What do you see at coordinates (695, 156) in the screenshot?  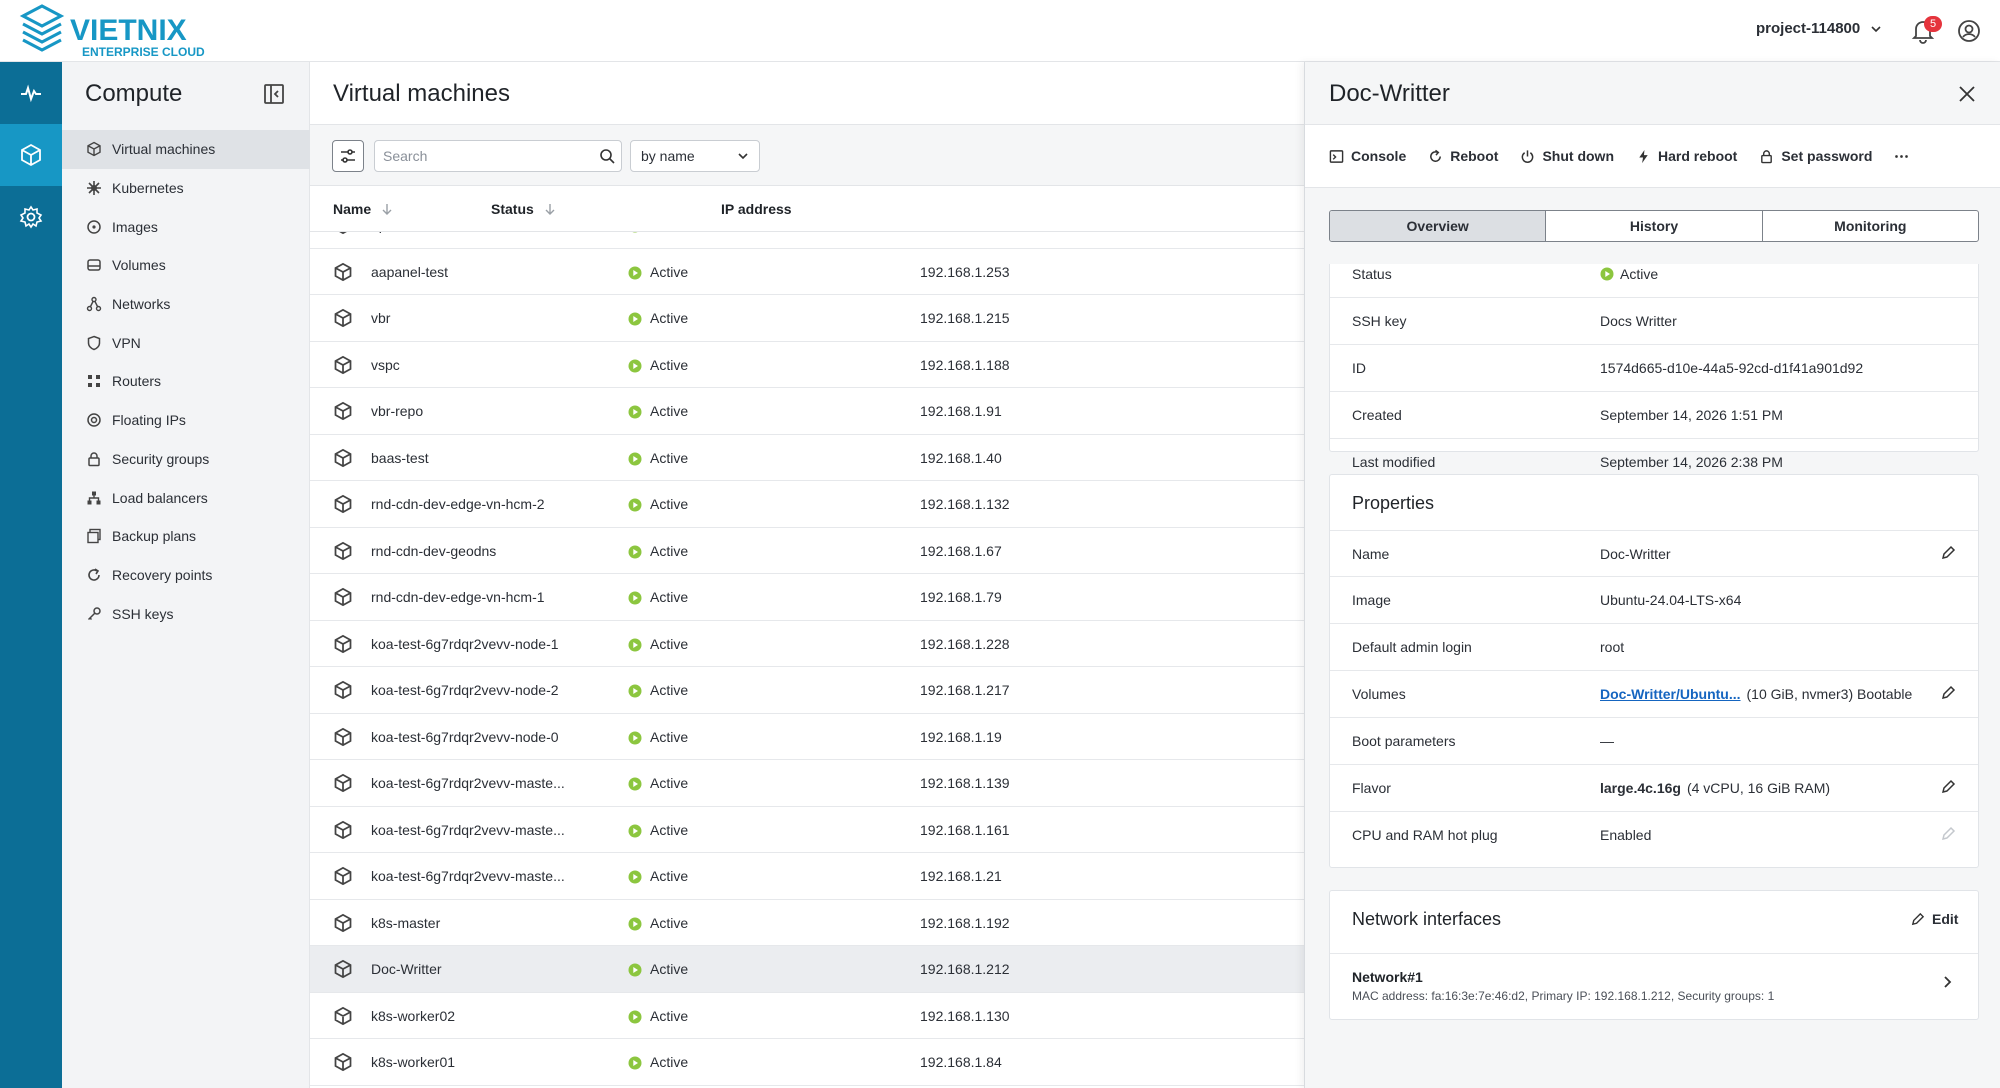 I see `sort-select: by name` at bounding box center [695, 156].